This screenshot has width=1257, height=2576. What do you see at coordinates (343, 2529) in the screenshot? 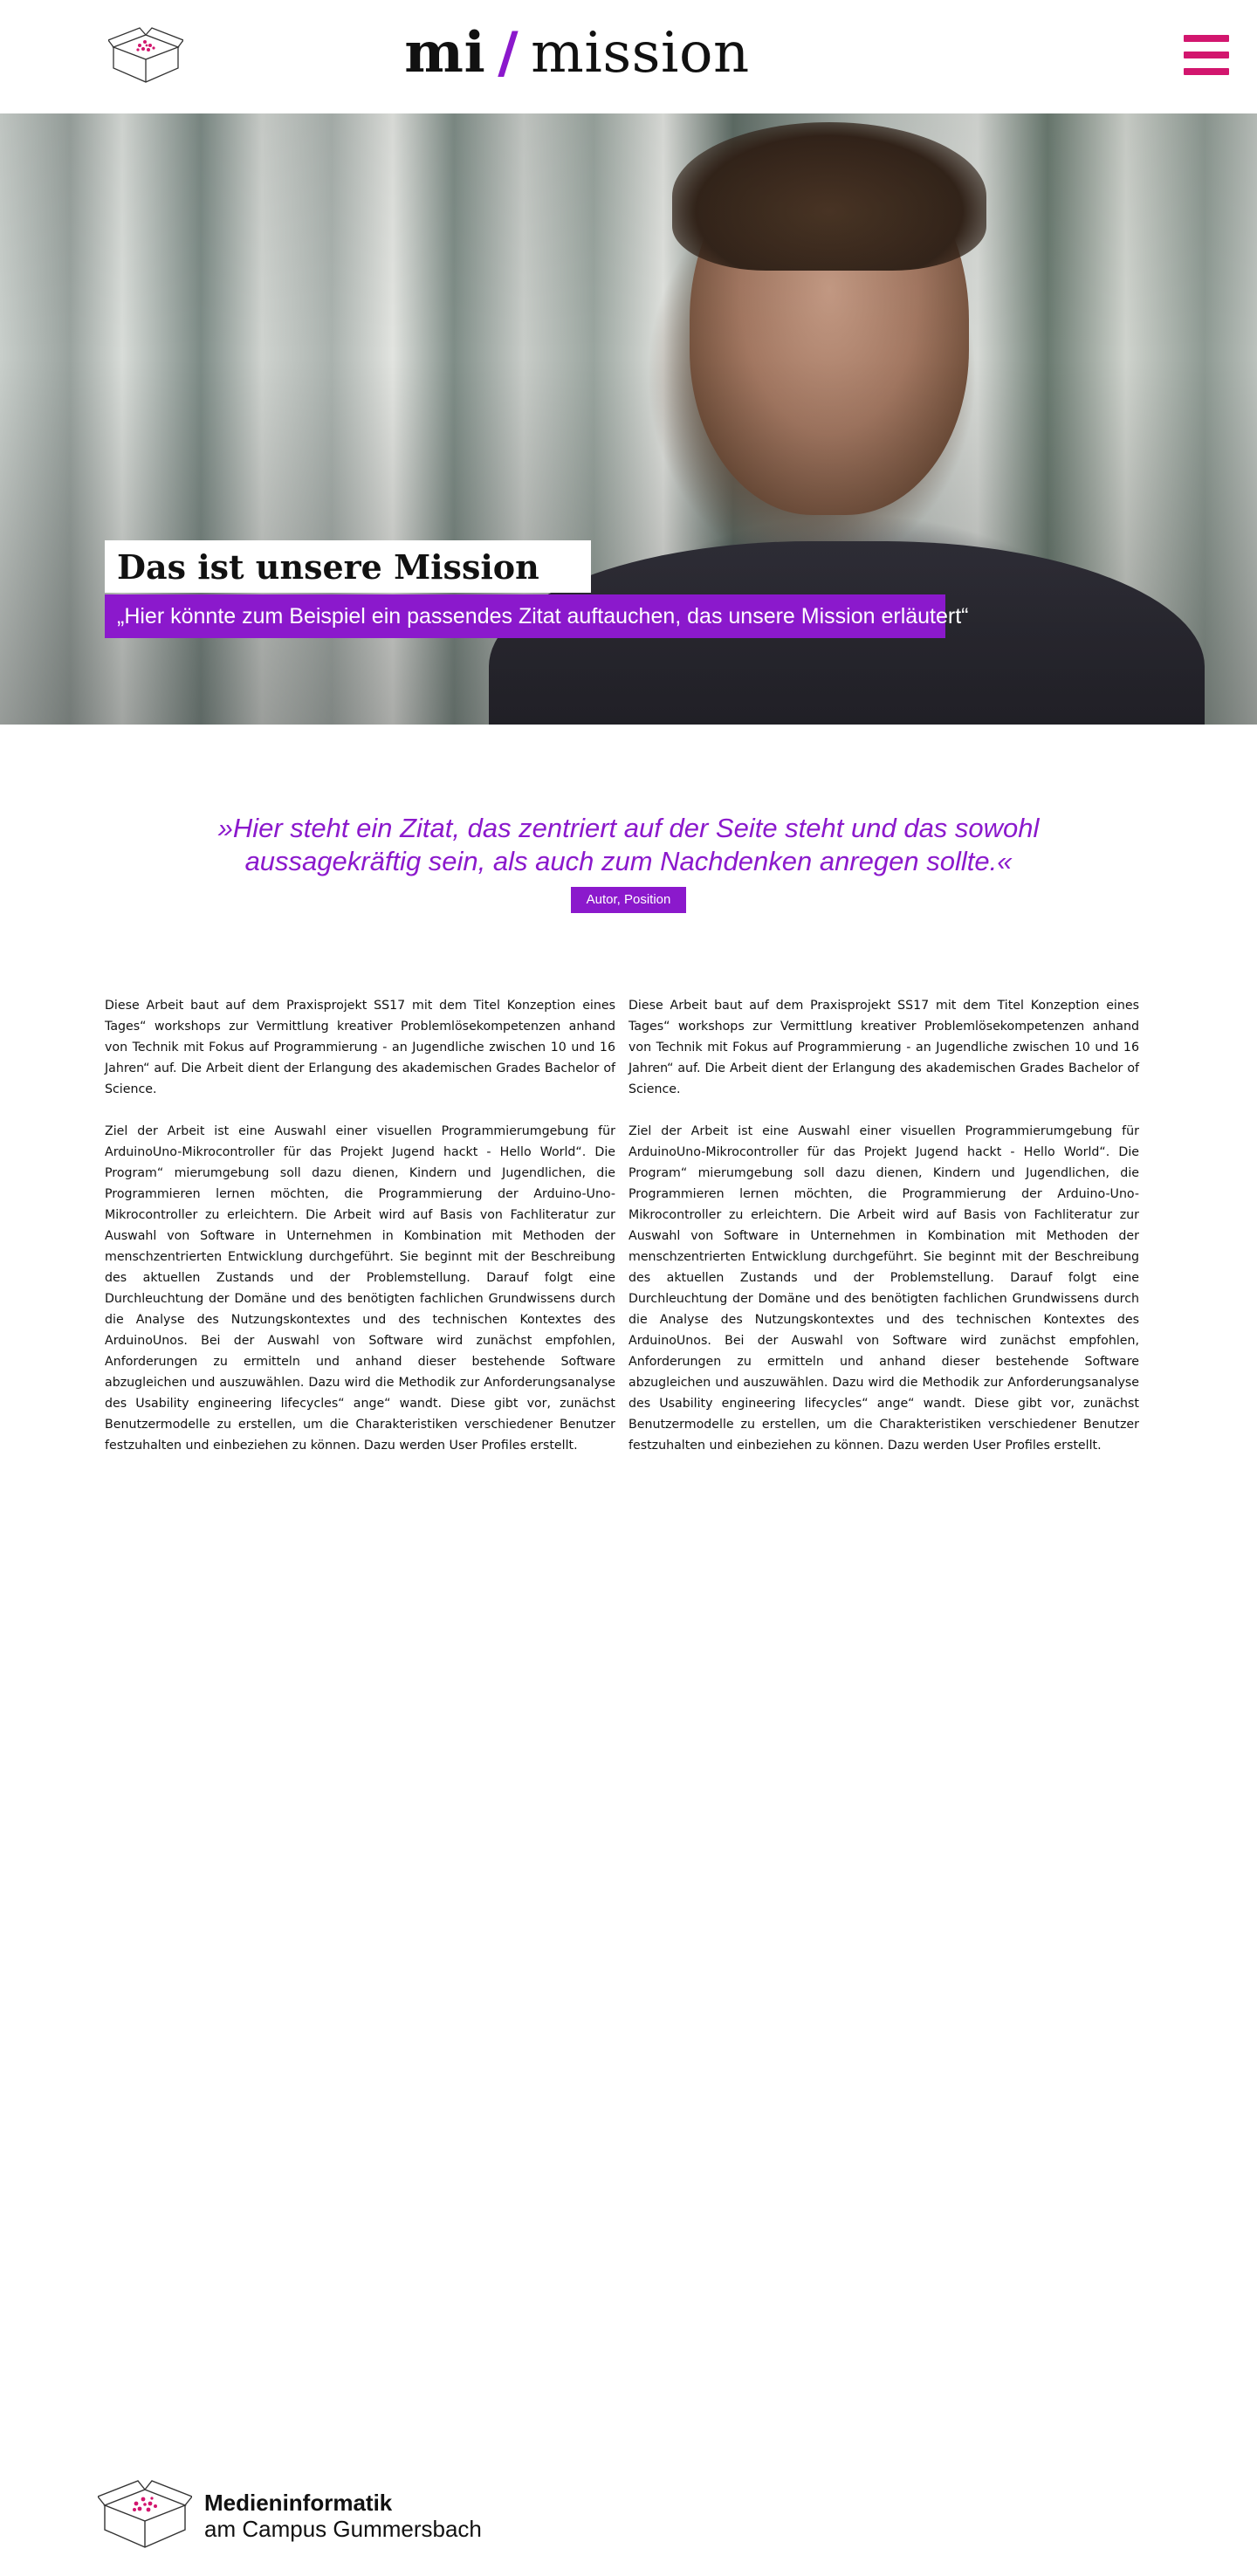
I see `footer-line2: am Campus Gummersbach` at bounding box center [343, 2529].